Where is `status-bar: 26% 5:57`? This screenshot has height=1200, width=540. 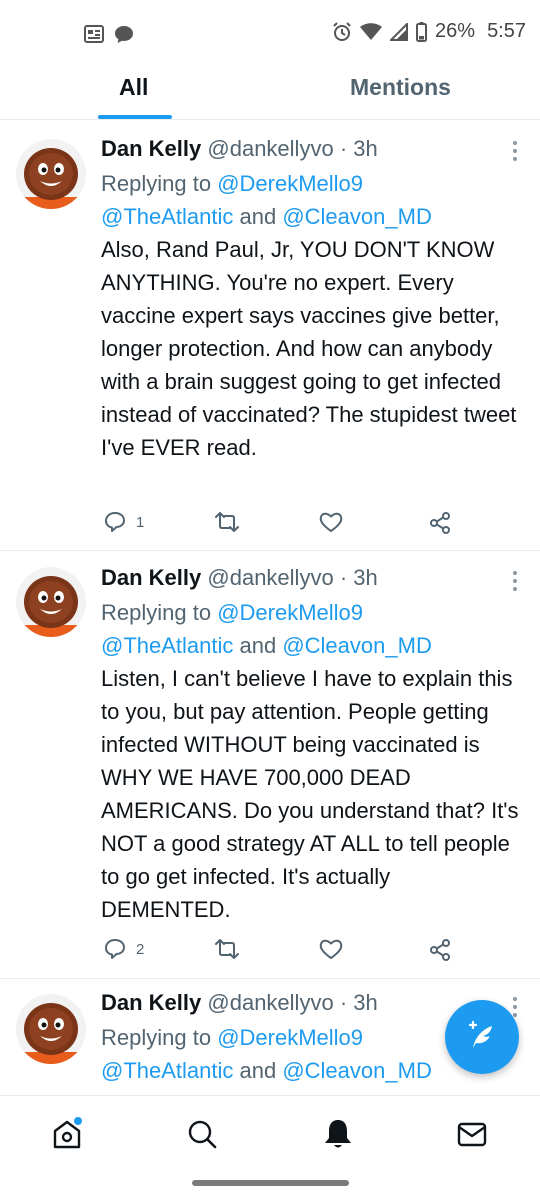
status-bar: 26% 5:57 is located at coordinates (270, 33).